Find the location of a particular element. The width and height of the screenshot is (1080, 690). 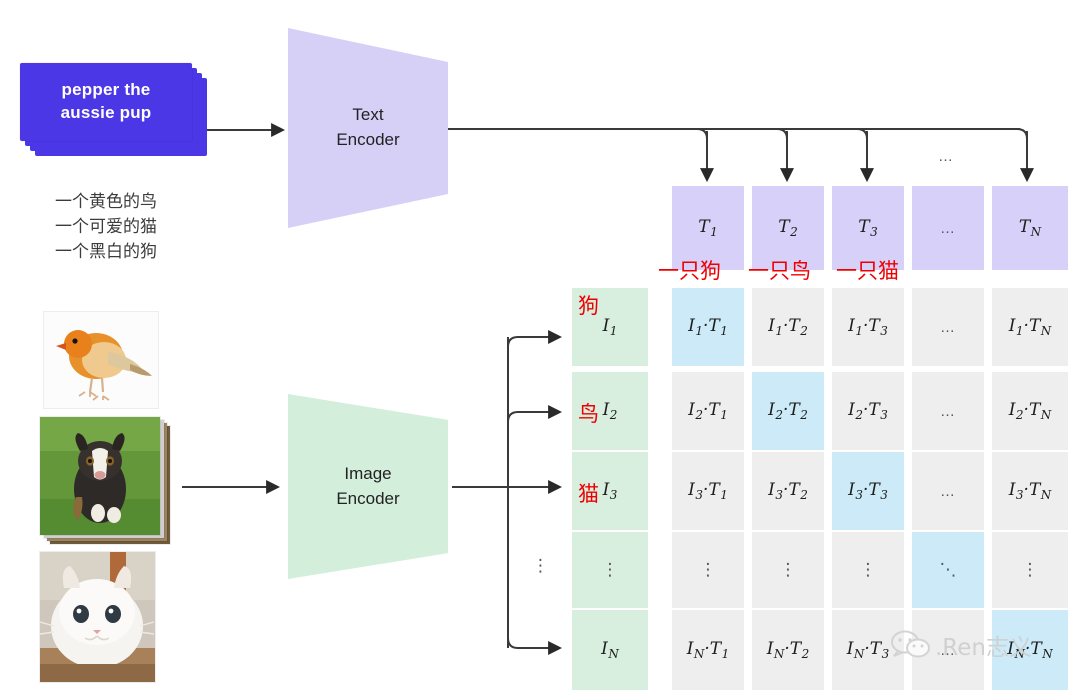

similarity-cell-r5-c5: IN·TN is located at coordinates (1030, 650).